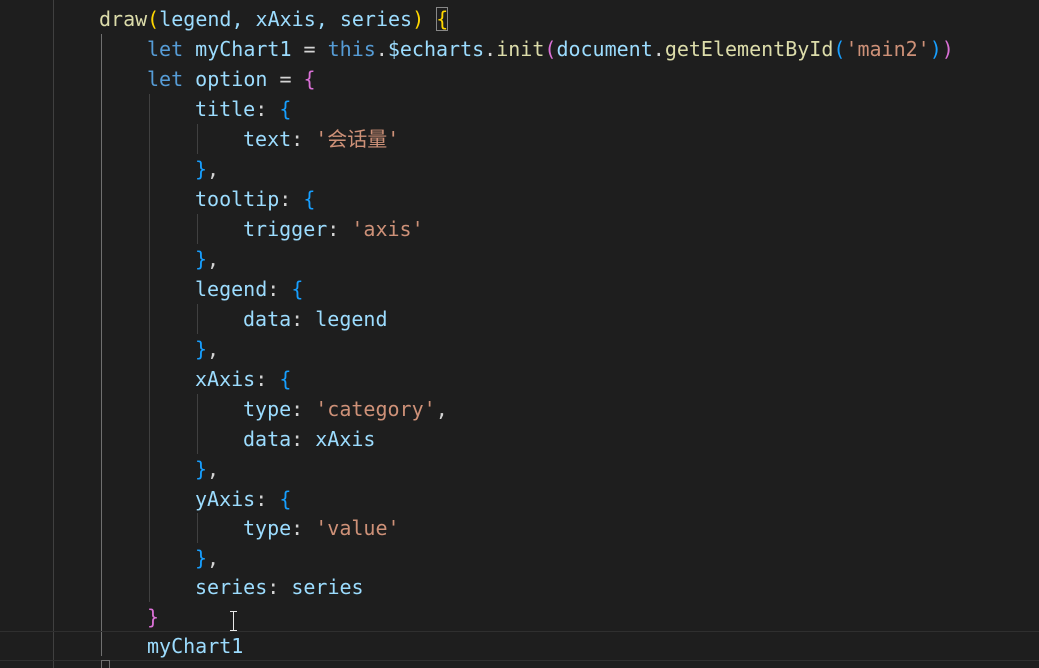  I want to click on object: document, so click(604, 49).